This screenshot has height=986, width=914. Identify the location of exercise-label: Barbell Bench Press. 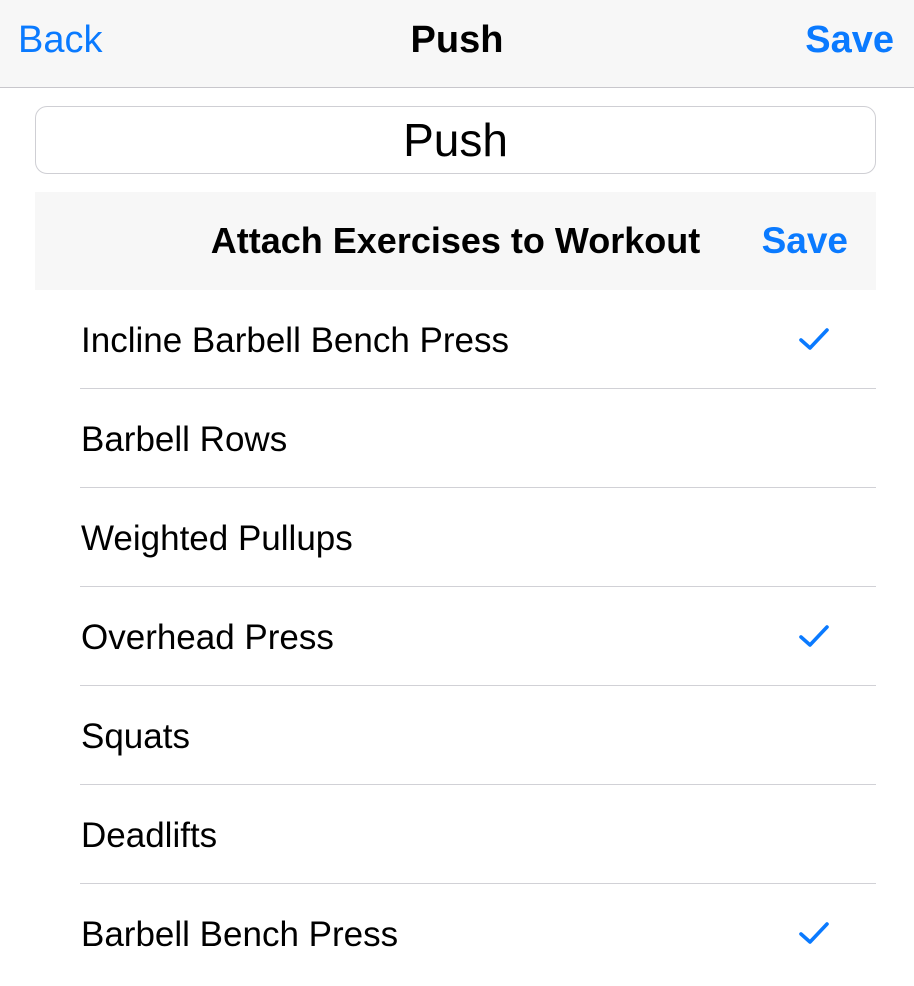
(240, 934).